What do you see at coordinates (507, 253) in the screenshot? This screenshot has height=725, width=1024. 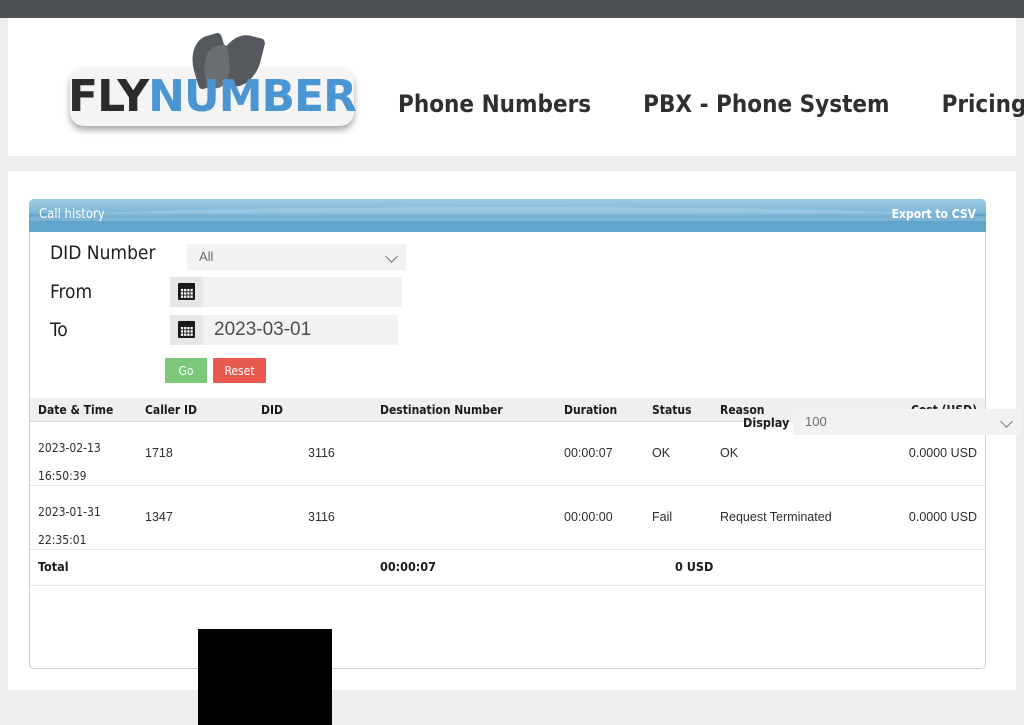 I see `did-number-row: DID Number All` at bounding box center [507, 253].